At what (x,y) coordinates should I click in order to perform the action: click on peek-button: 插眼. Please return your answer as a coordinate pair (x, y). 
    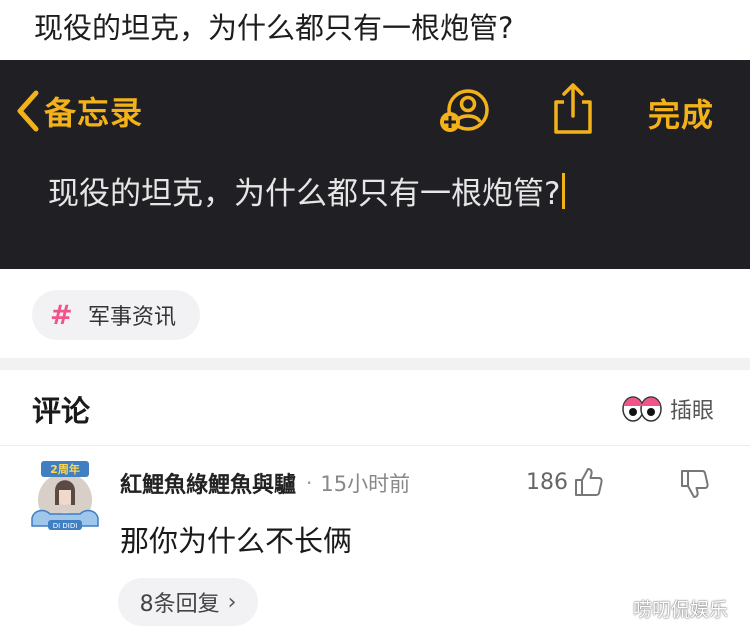
    Looking at the image, I should click on (668, 409).